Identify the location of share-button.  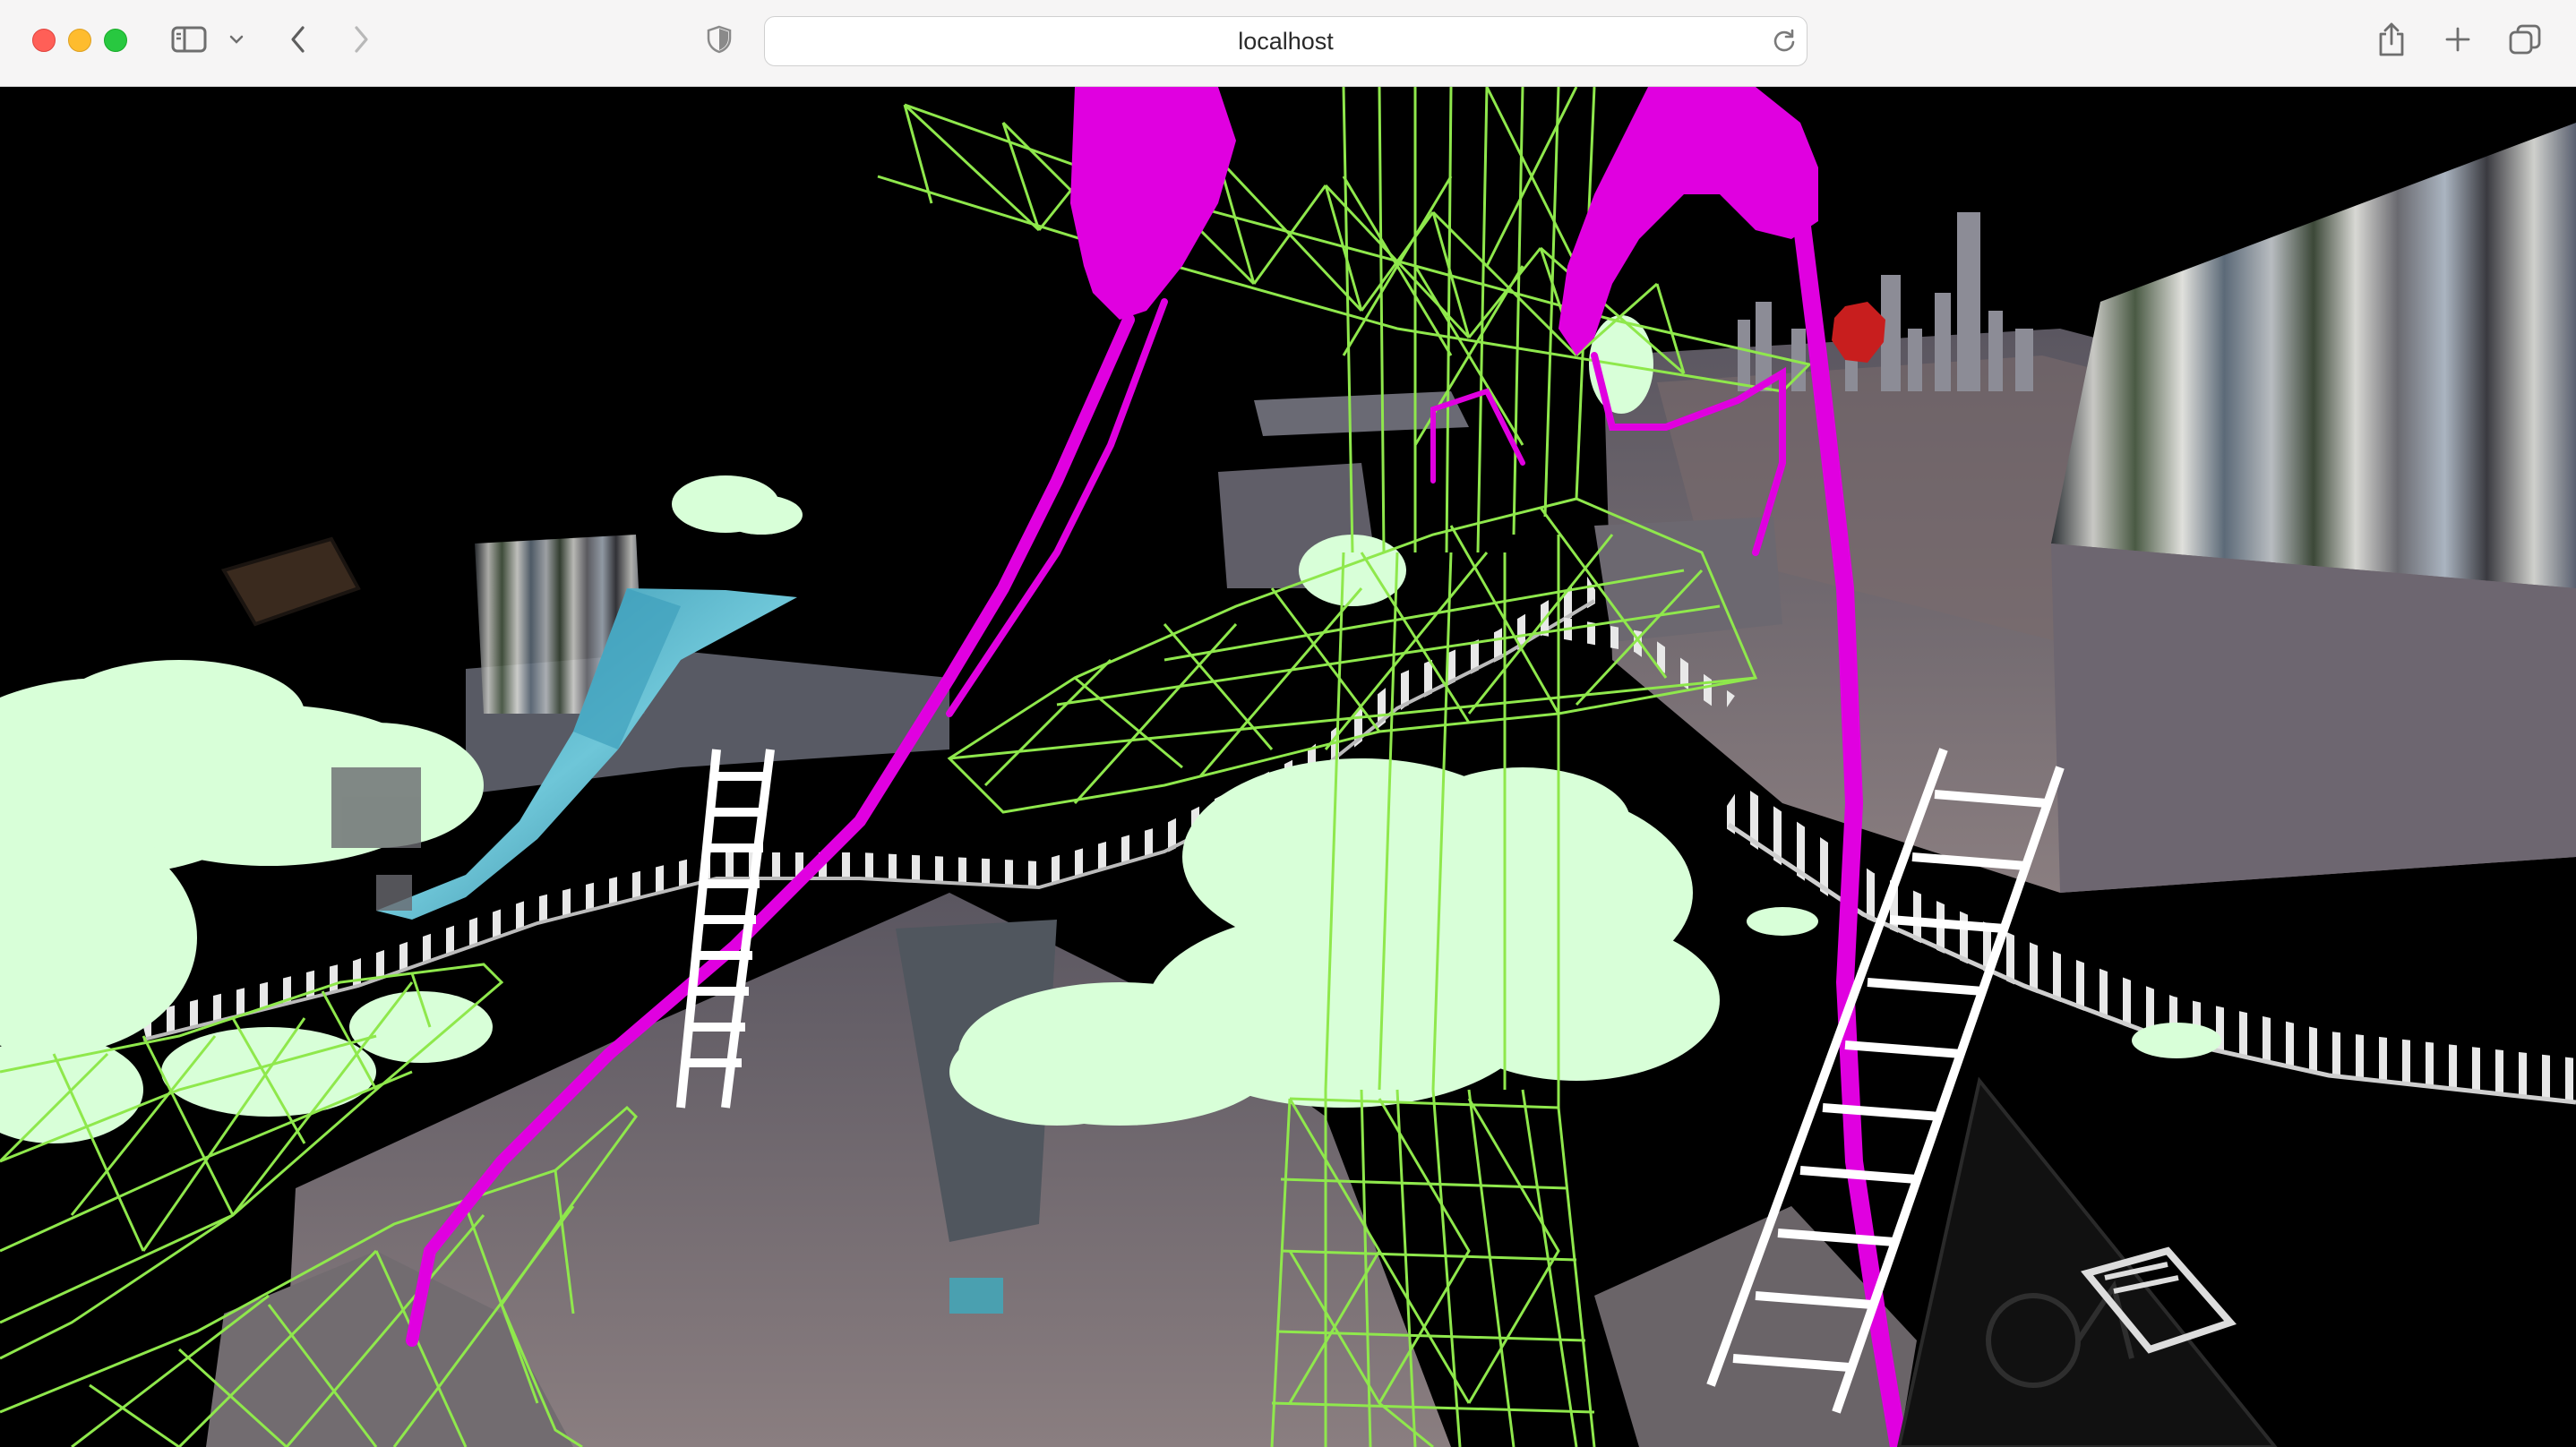
(2391, 39).